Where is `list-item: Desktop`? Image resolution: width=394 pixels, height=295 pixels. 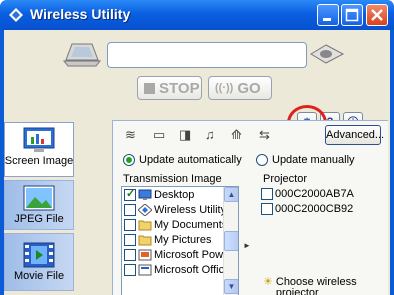
list-item: Desktop is located at coordinates (180, 194).